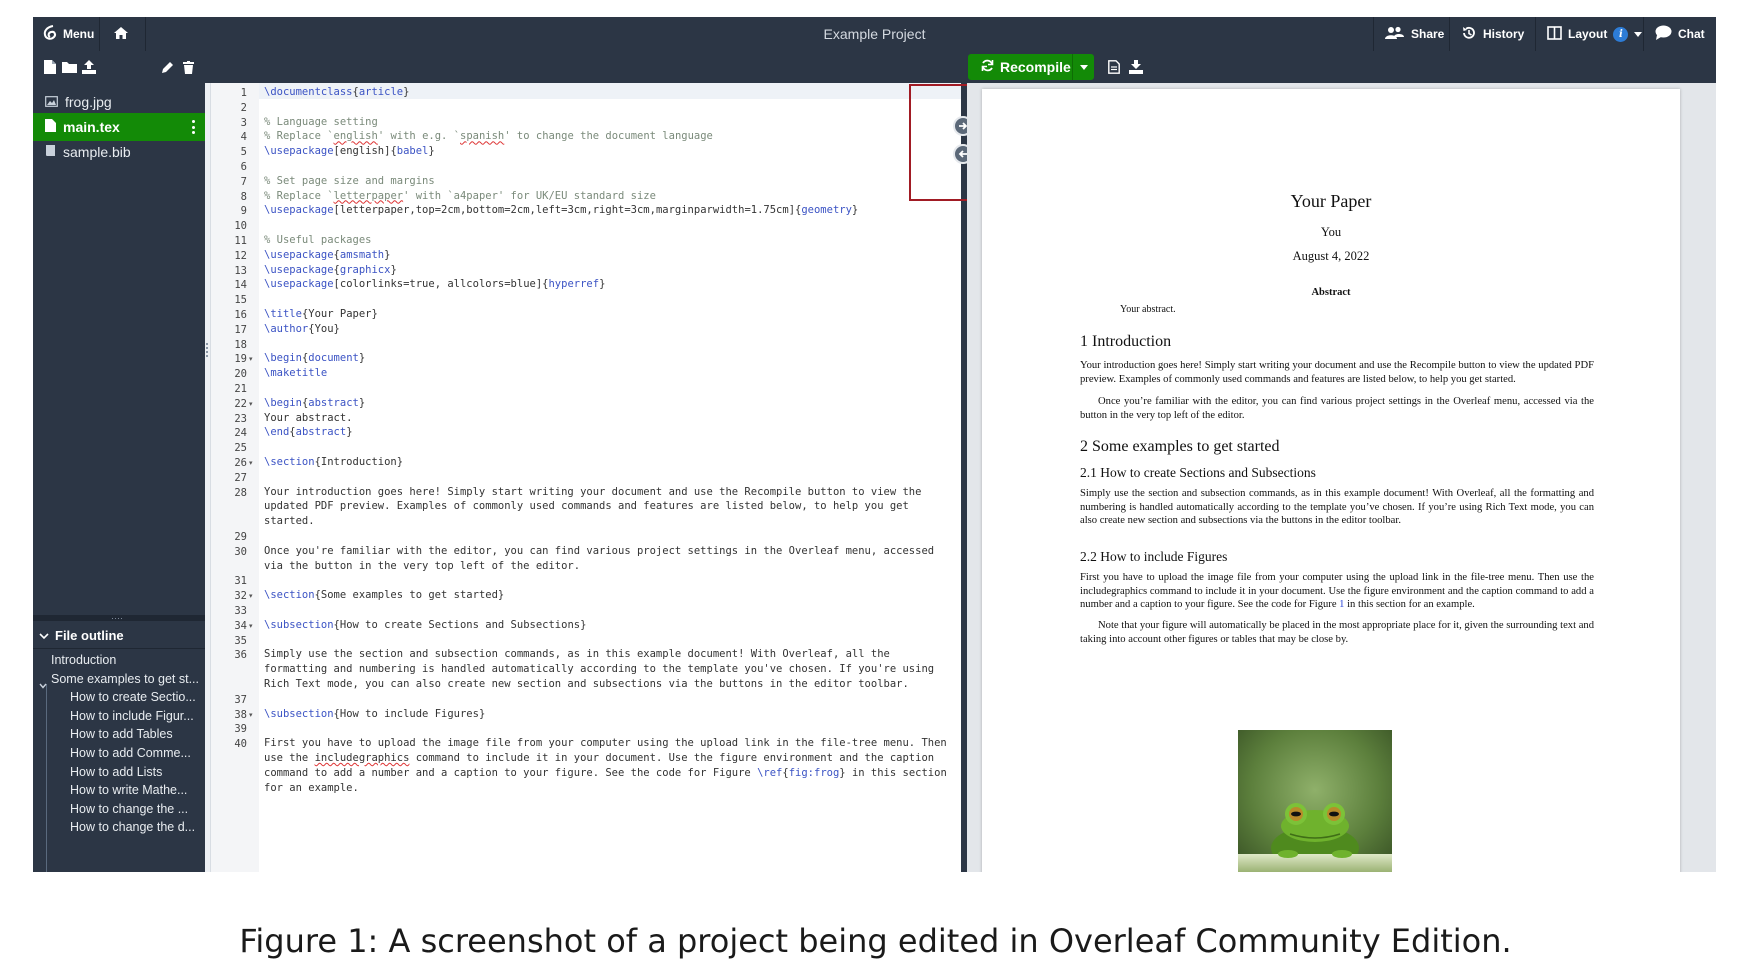 This screenshot has height=961, width=1751. I want to click on line-number: 4, so click(243, 137).